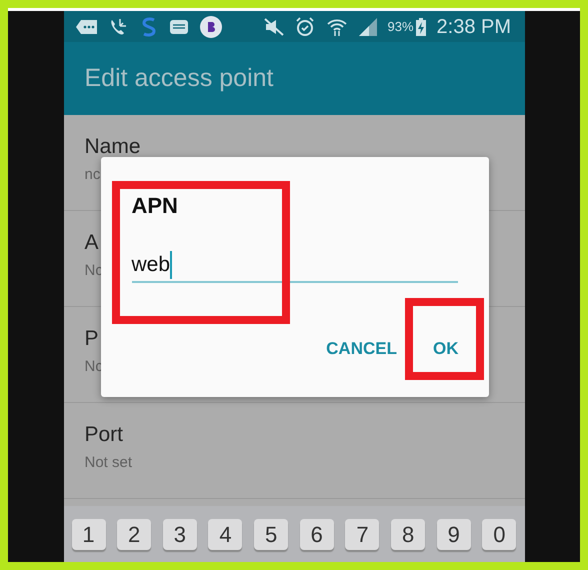  What do you see at coordinates (445, 348) in the screenshot?
I see `dialog-action-button: OK` at bounding box center [445, 348].